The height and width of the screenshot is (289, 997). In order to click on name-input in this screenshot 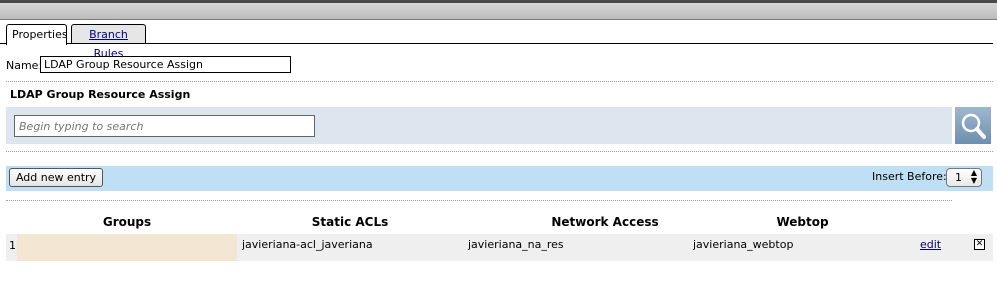, I will do `click(165, 64)`.